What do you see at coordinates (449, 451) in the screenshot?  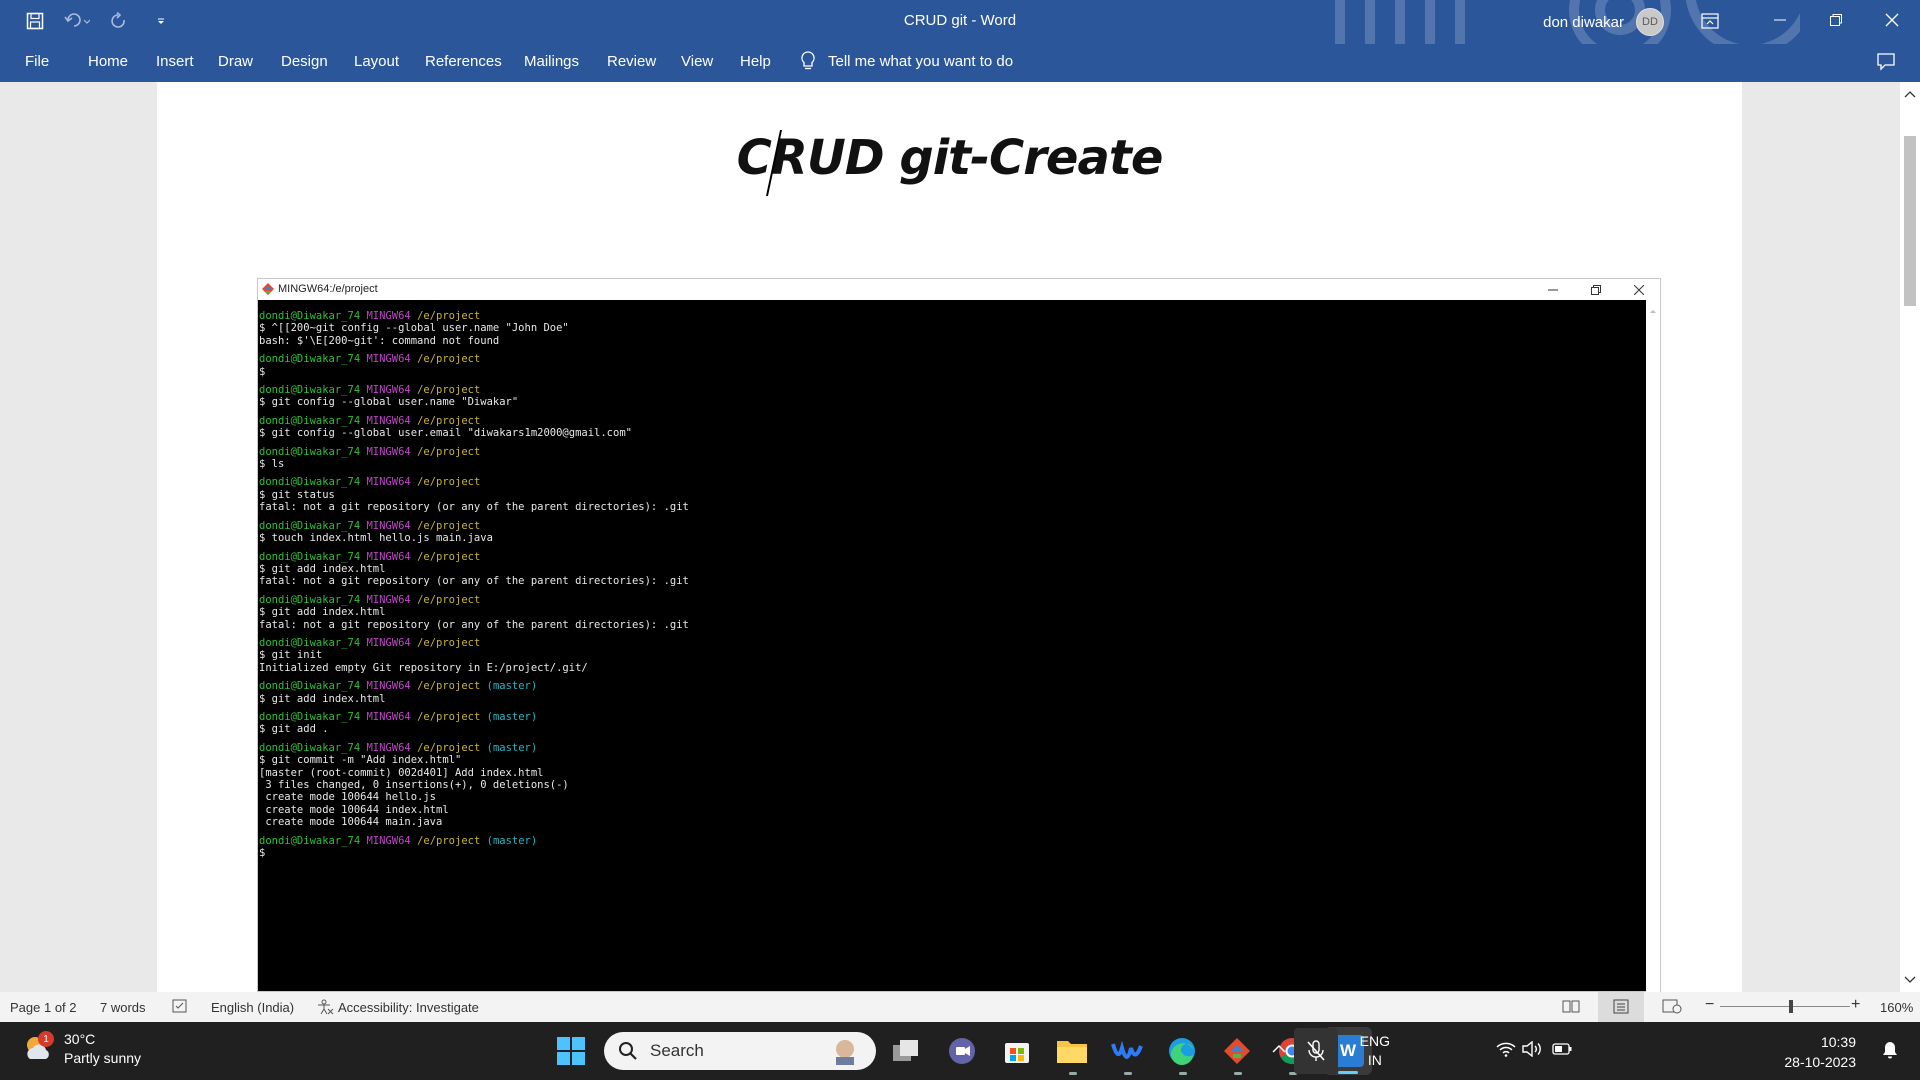 I see `prompt-path: /e/project` at bounding box center [449, 451].